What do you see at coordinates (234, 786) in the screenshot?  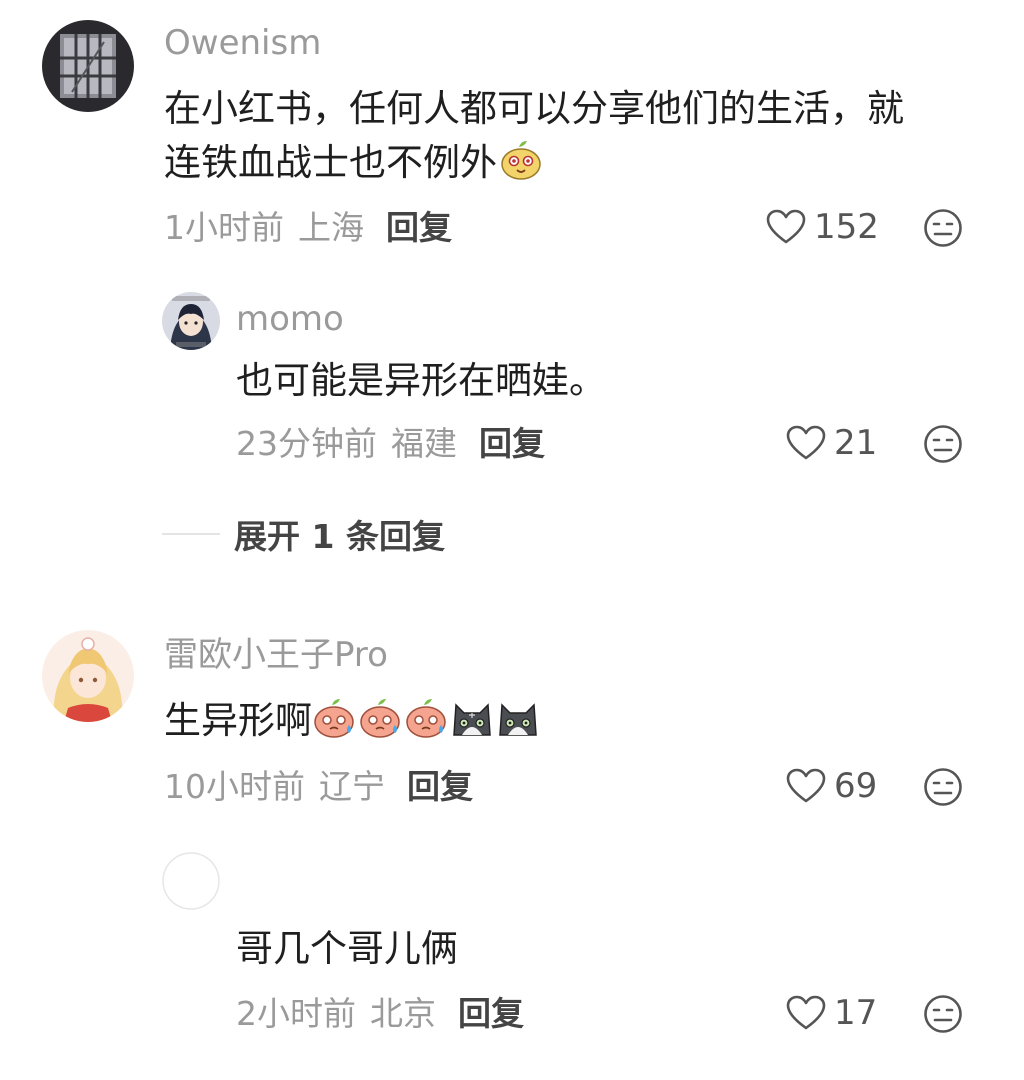 I see `comment-time: 10小时前` at bounding box center [234, 786].